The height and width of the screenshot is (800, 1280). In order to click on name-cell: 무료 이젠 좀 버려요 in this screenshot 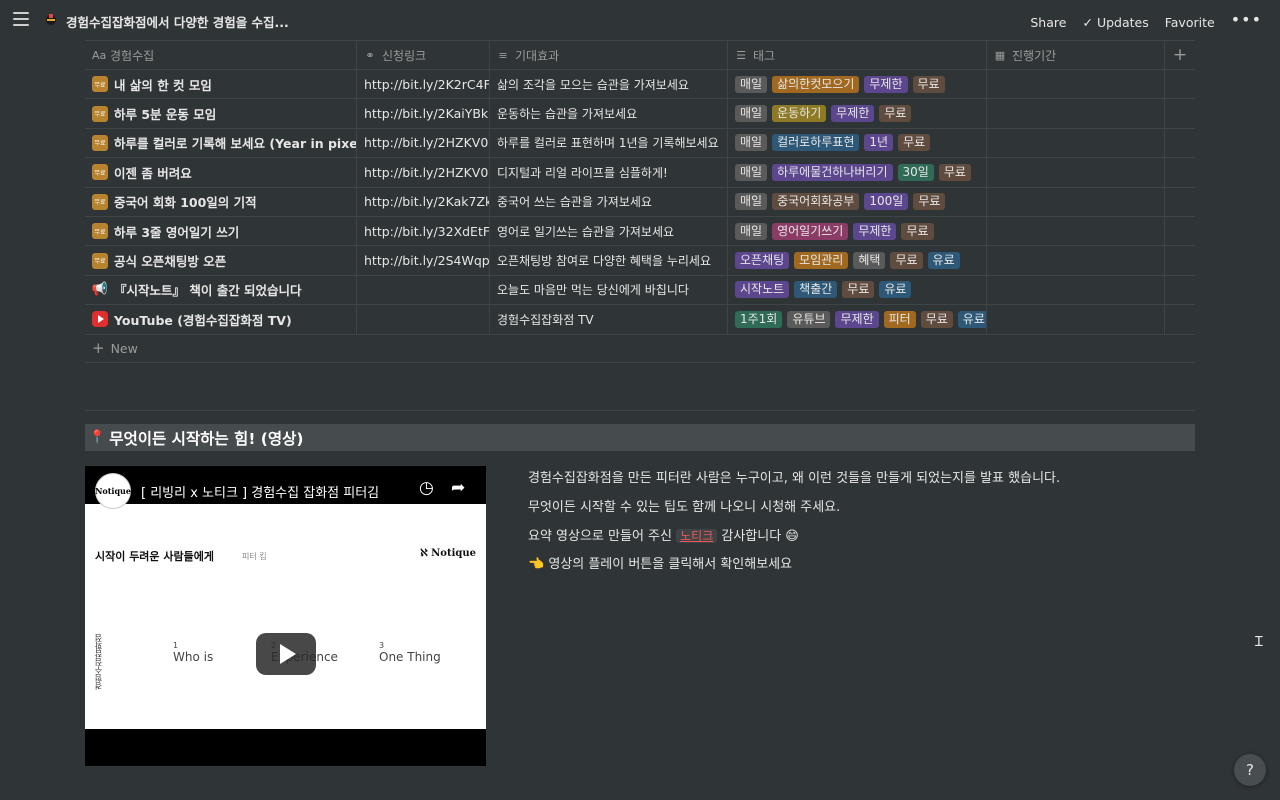, I will do `click(221, 172)`.